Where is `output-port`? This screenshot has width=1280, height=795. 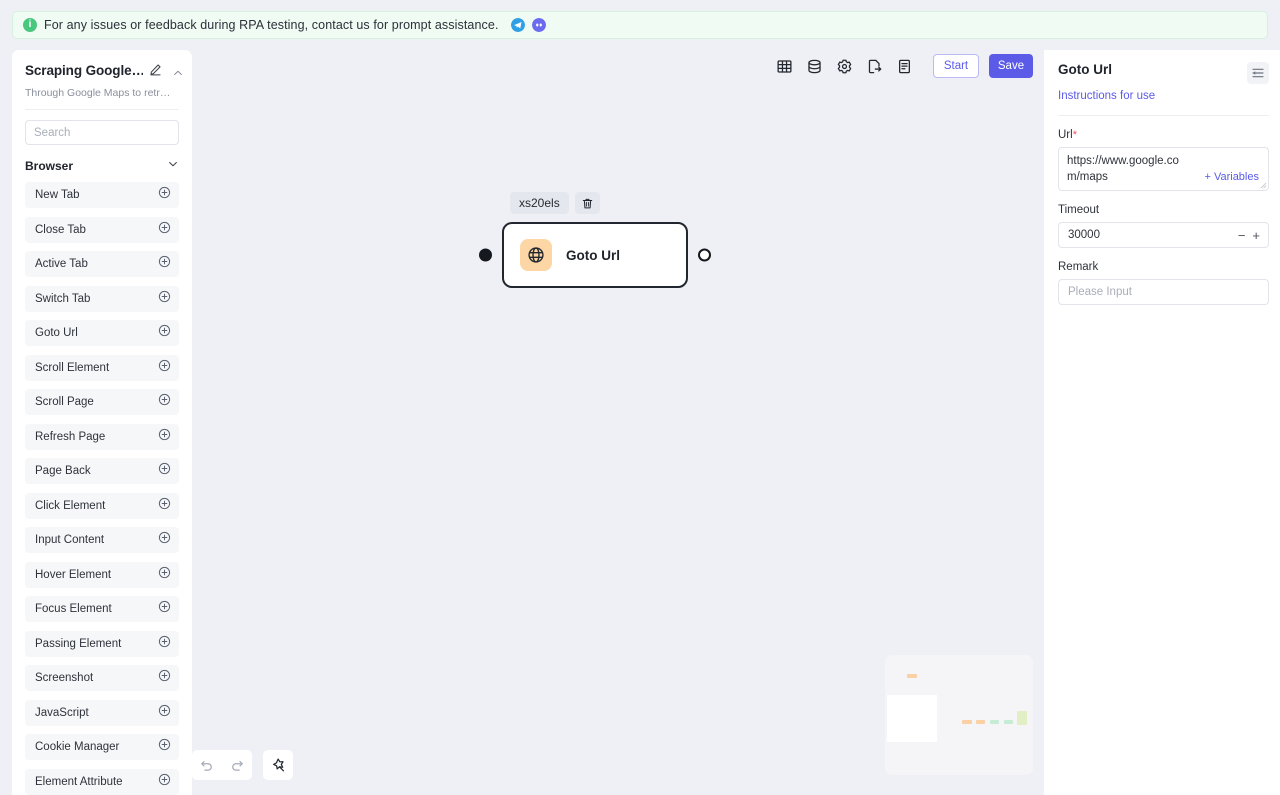 output-port is located at coordinates (704, 255).